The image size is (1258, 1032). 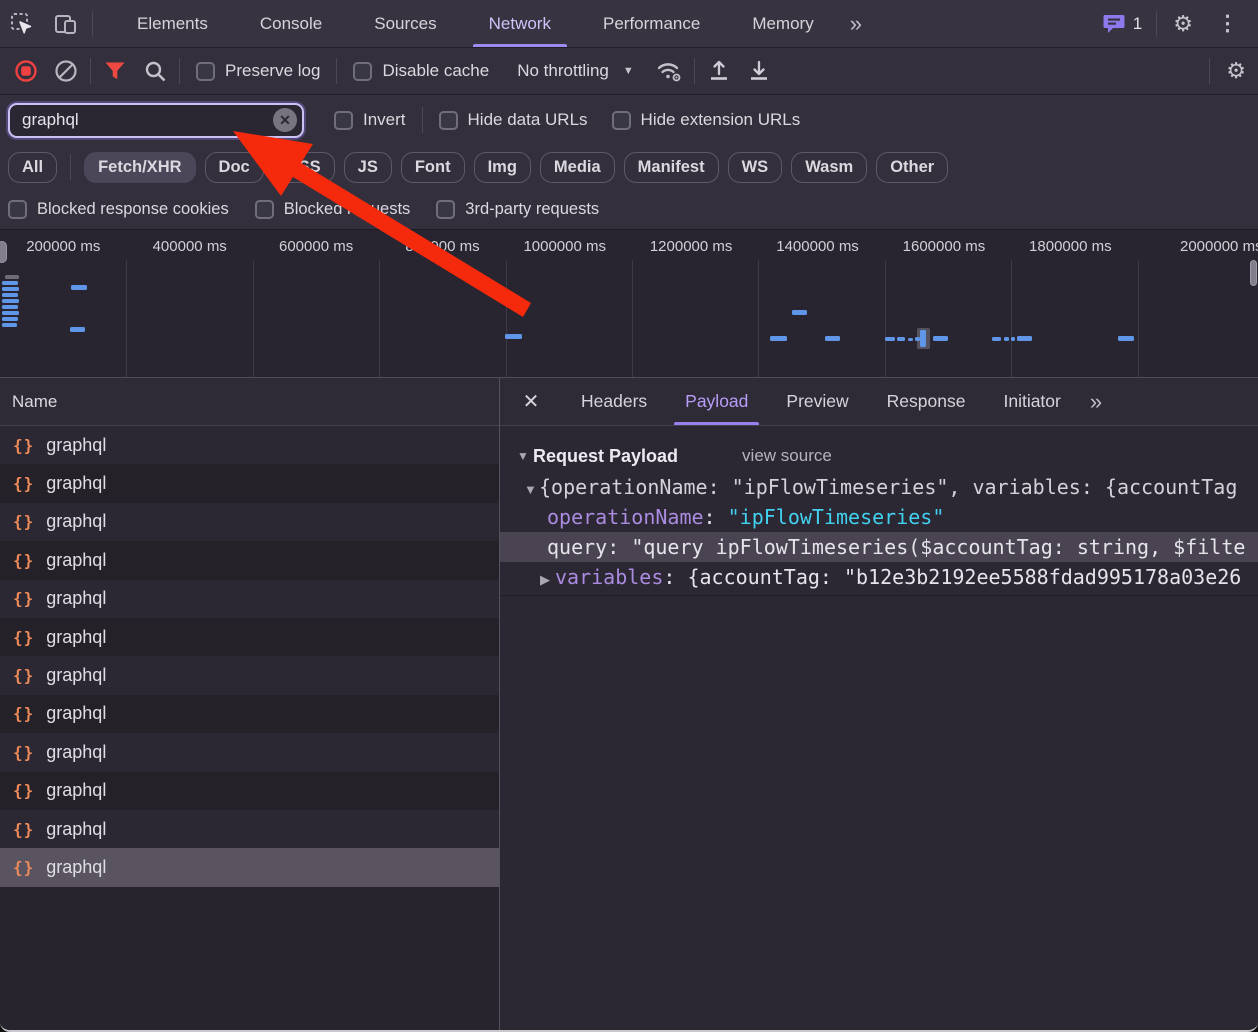 What do you see at coordinates (614, 401) in the screenshot?
I see `tab-headers: Headers` at bounding box center [614, 401].